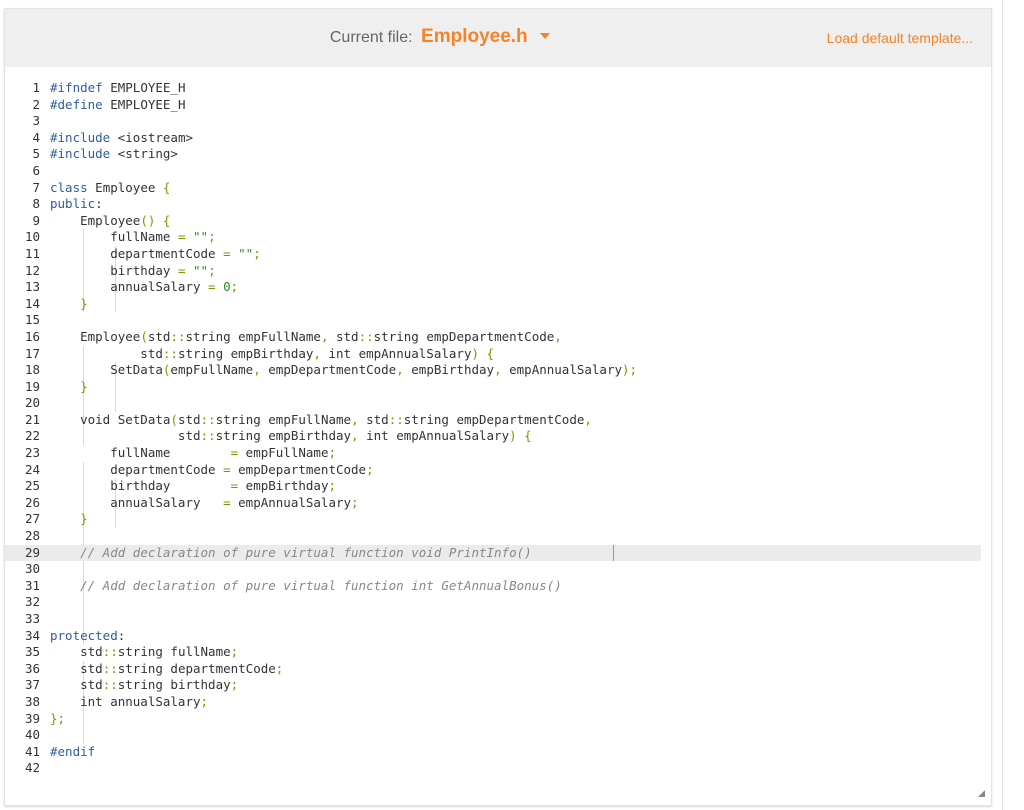  Describe the element at coordinates (32, 735) in the screenshot. I see `line-number: 40` at that location.